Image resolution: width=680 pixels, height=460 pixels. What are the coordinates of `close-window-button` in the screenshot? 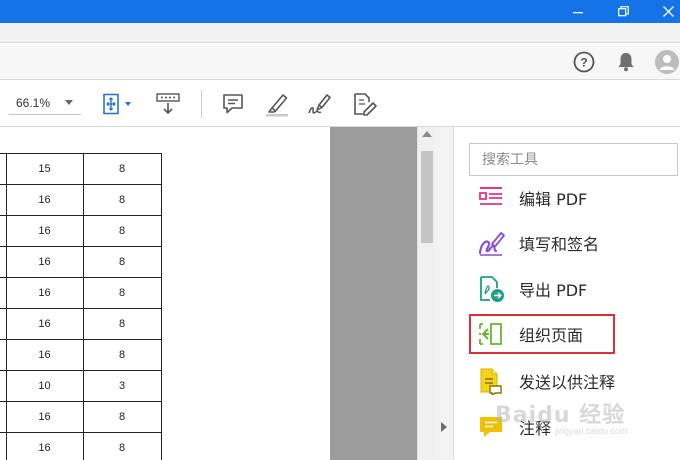 It's located at (664, 11).